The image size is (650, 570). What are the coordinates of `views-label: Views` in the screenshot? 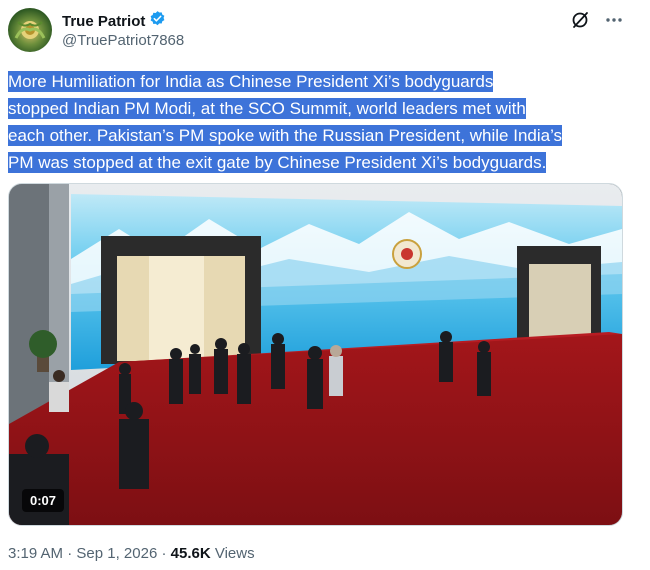 It's located at (234, 553).